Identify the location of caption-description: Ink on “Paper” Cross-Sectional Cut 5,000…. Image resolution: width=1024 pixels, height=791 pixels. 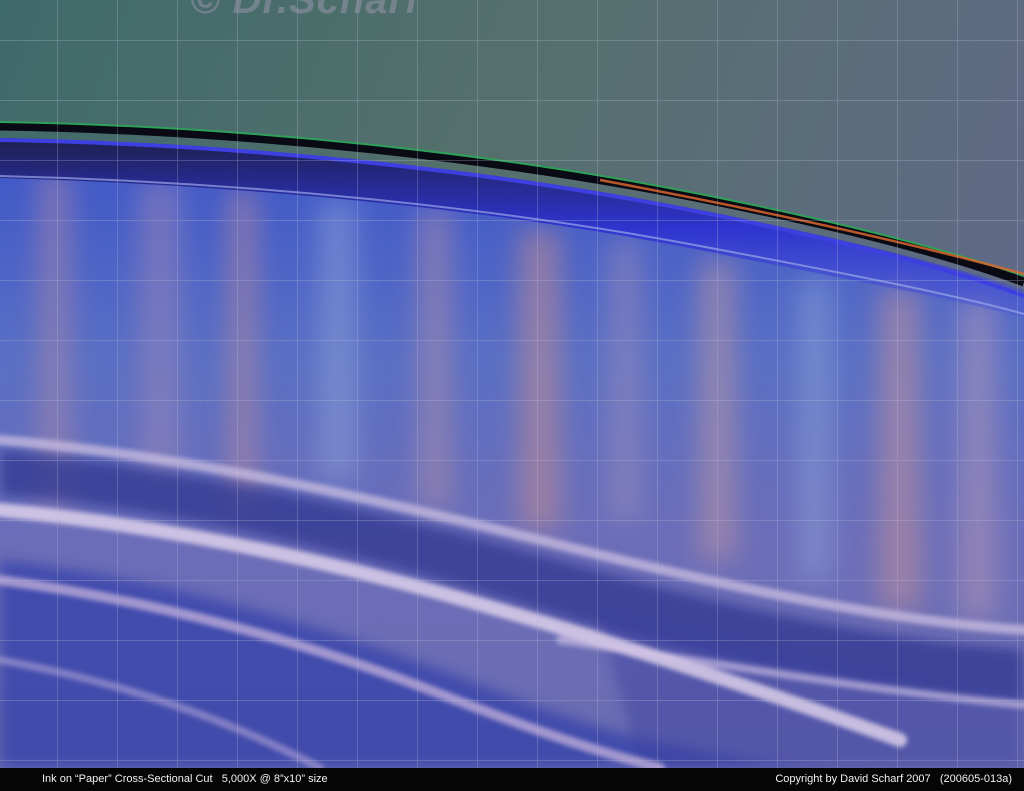
(185, 779).